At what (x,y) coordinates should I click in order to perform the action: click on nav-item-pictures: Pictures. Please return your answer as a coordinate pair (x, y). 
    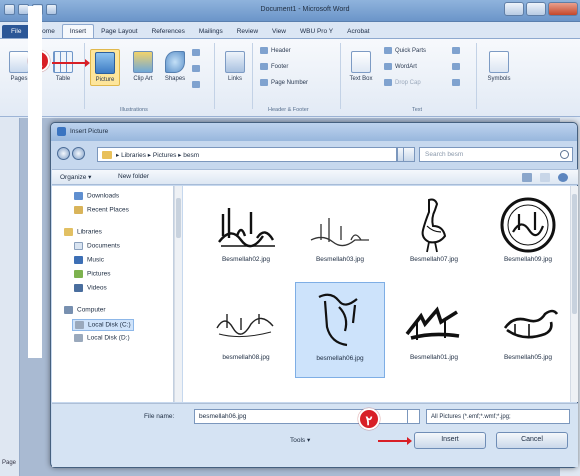
    Looking at the image, I should click on (92, 274).